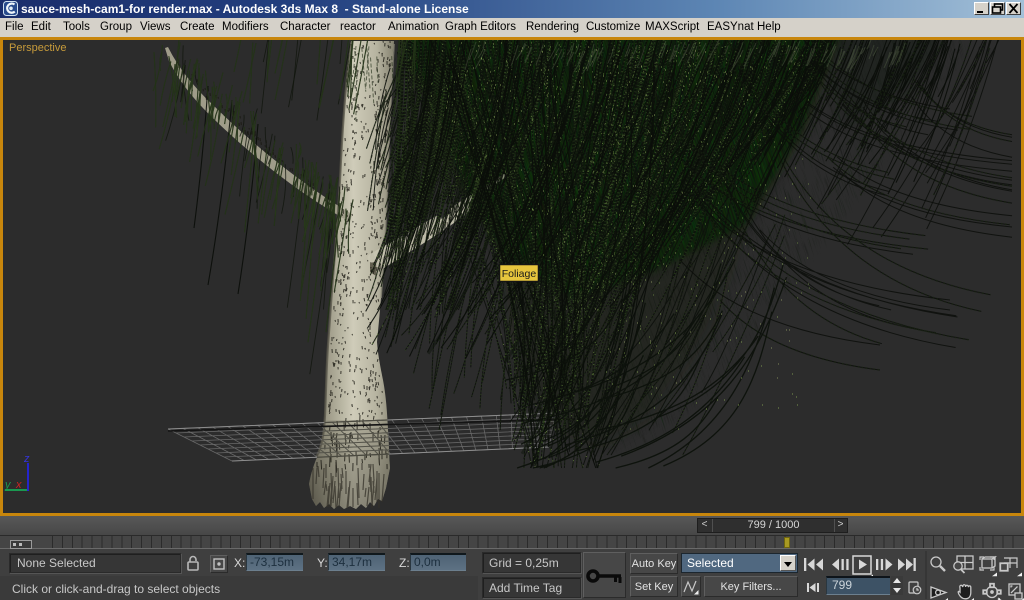 Image resolution: width=1024 pixels, height=600 pixels. I want to click on svg-text: Foliage, so click(519, 274).